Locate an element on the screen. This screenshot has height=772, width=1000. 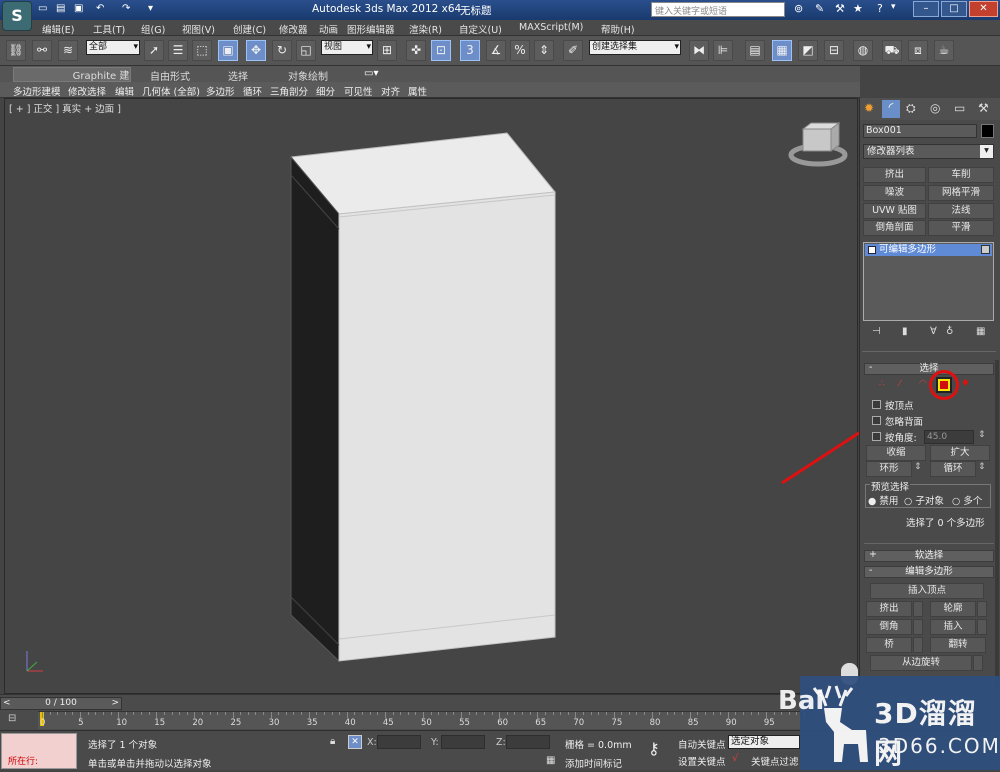
redo-icon: ↷ is located at coordinates (126, 8).